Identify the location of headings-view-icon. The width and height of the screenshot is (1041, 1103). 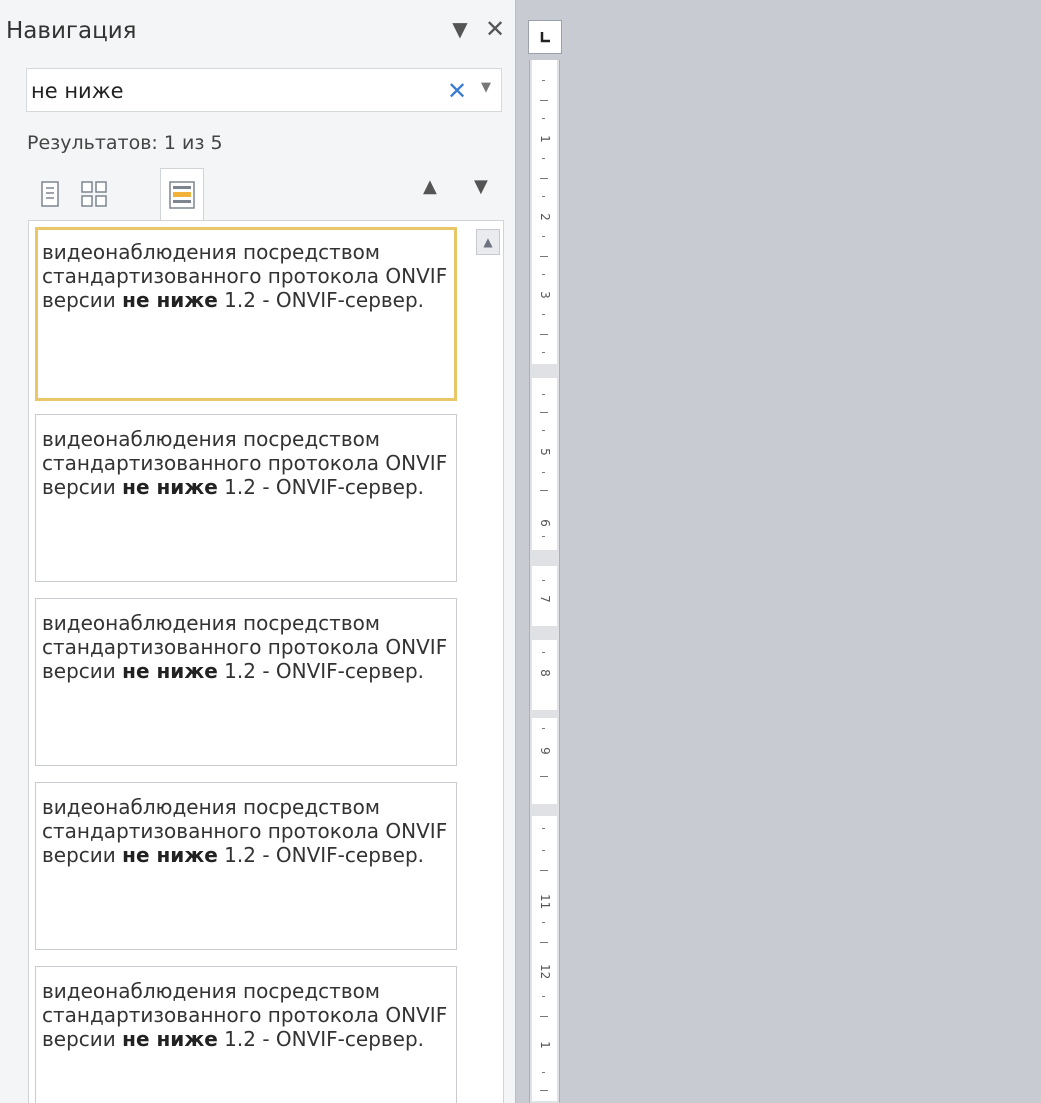
(50, 194).